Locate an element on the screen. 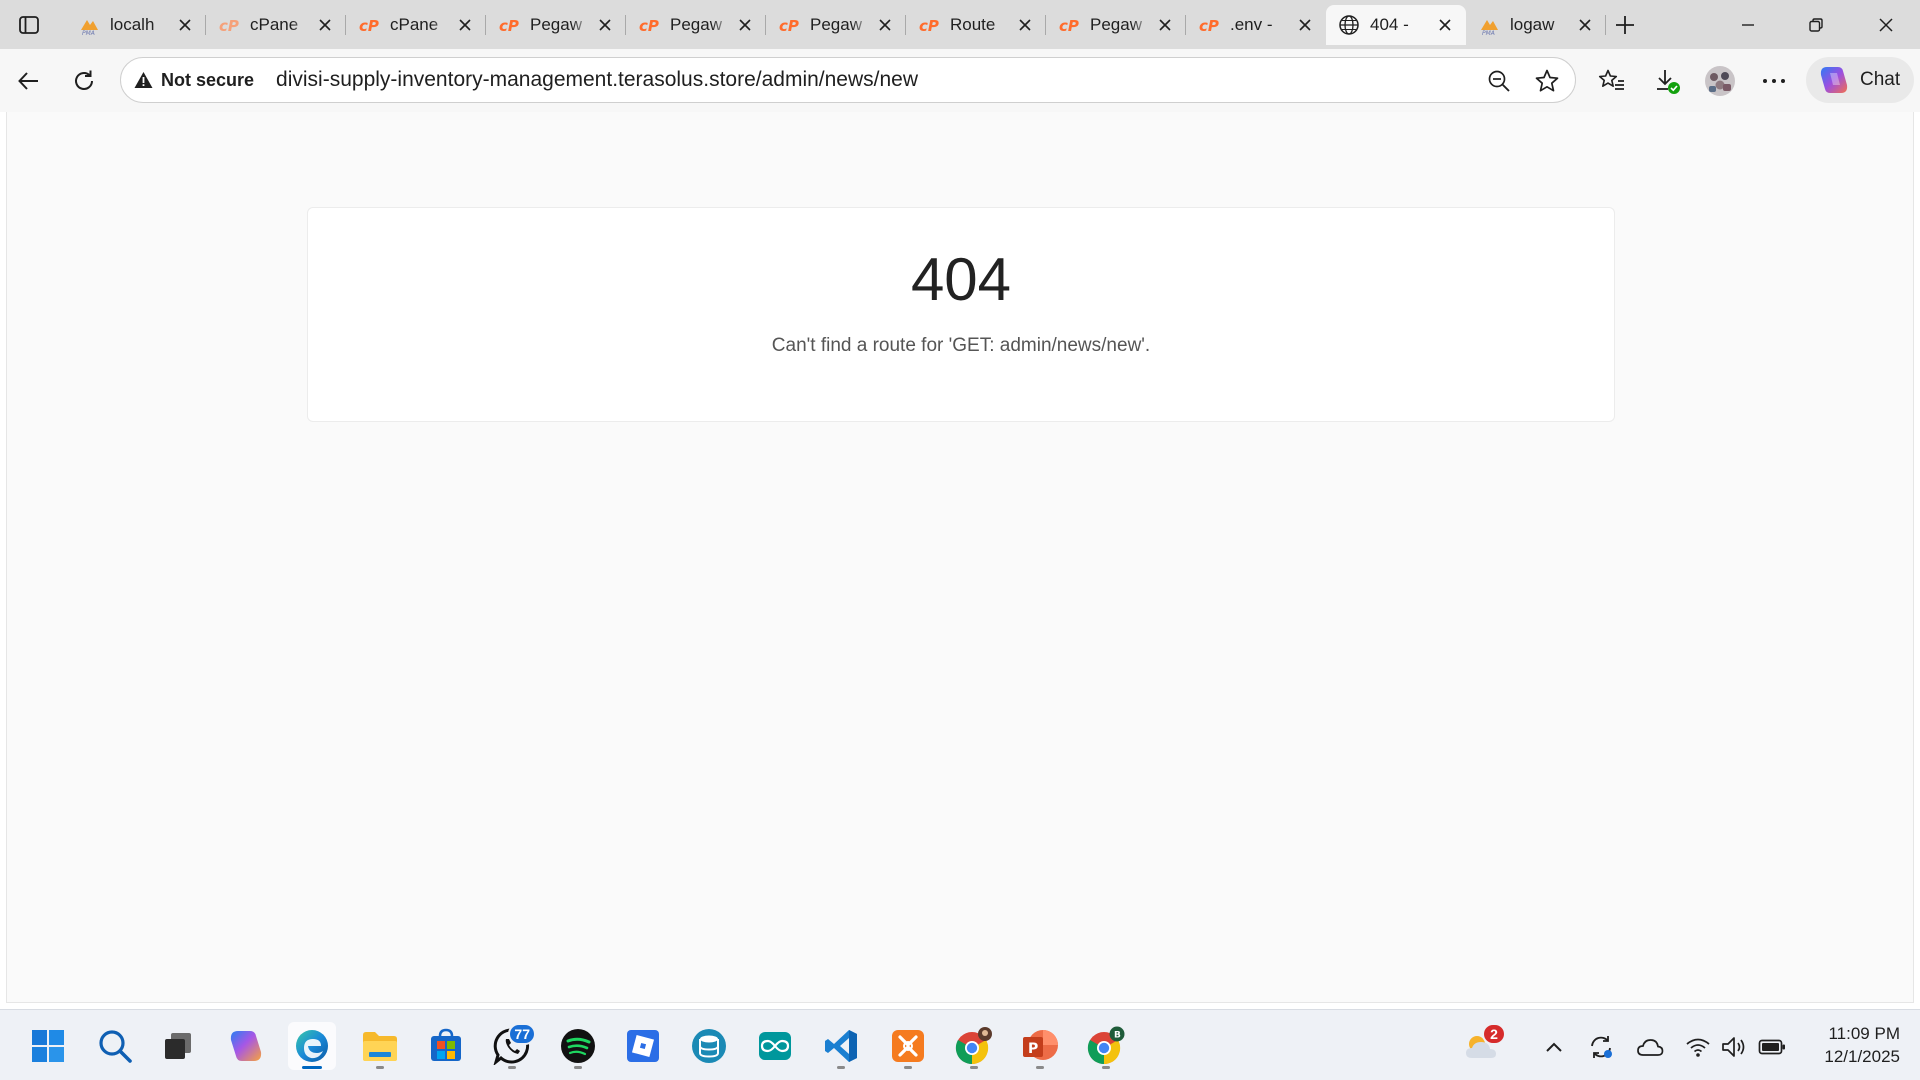  database-app-button is located at coordinates (709, 1046).